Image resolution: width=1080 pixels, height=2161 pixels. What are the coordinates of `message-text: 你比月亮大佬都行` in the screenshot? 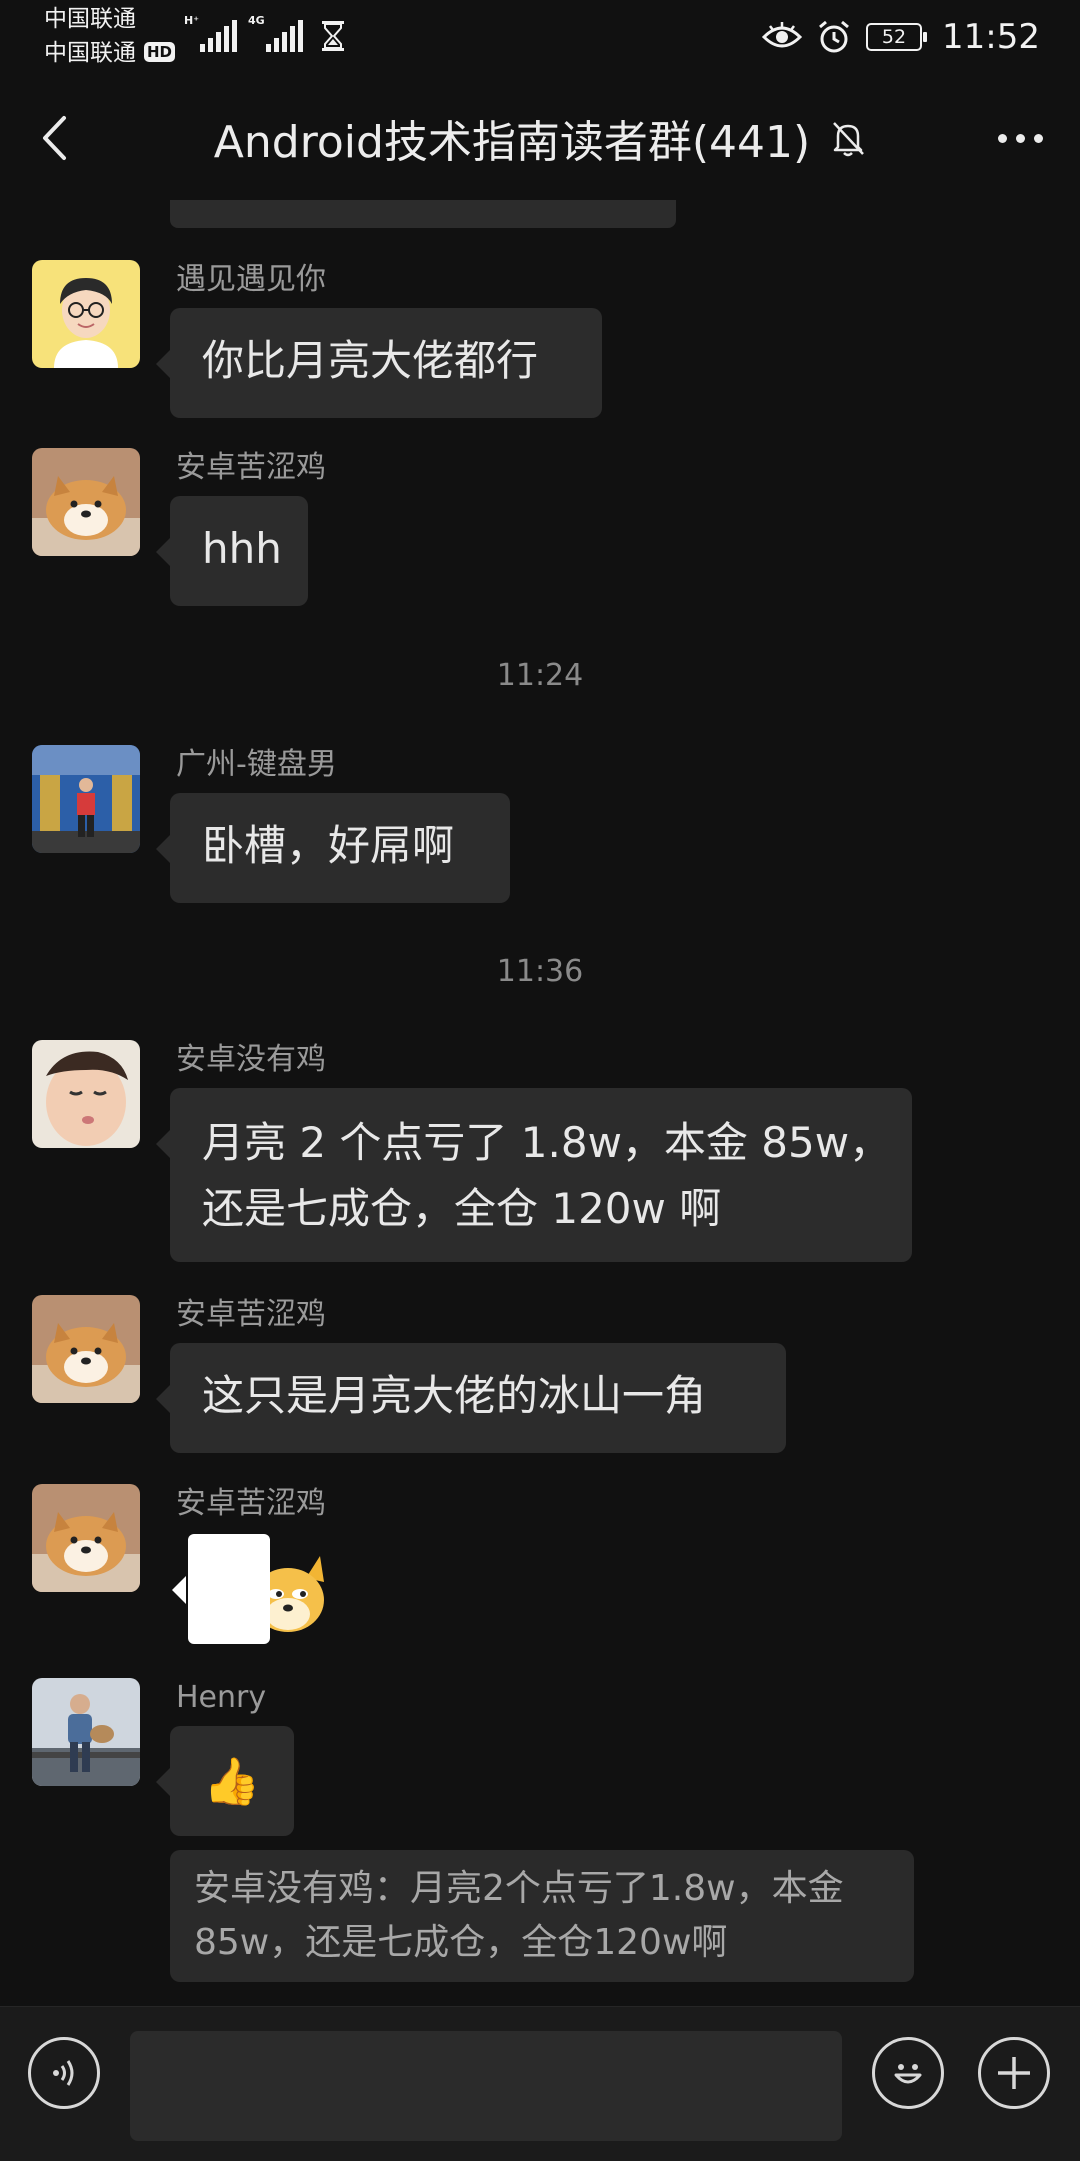 It's located at (370, 360).